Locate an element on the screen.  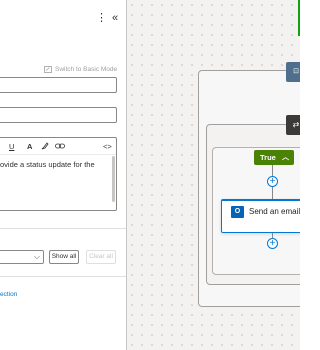
double-chevron-left-icon: « is located at coordinates (115, 18).